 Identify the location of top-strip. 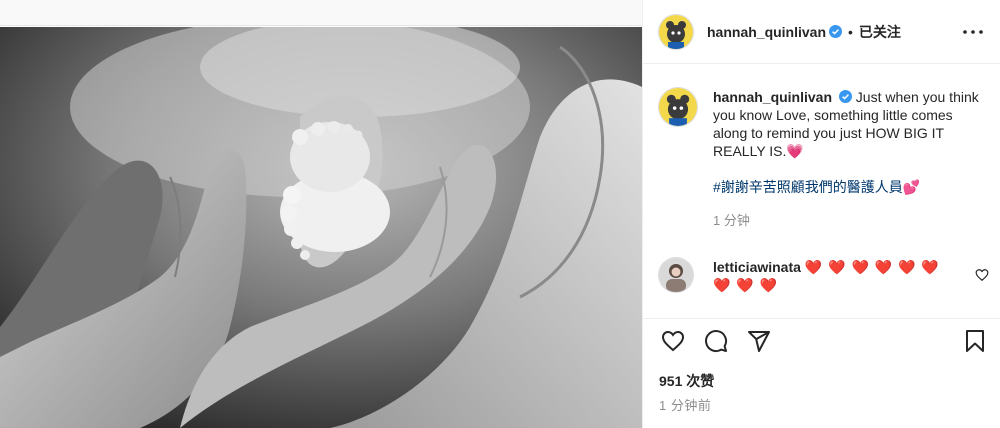
(321, 13).